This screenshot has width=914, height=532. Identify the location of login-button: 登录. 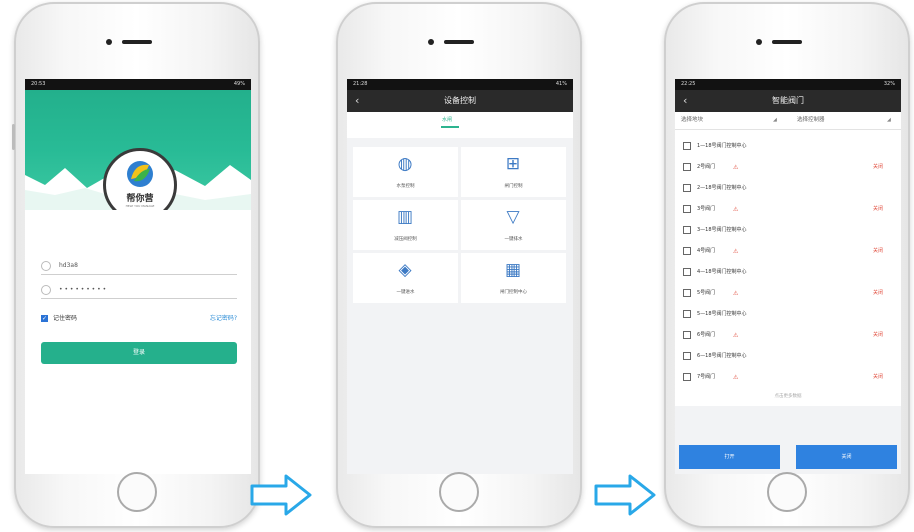
(139, 353).